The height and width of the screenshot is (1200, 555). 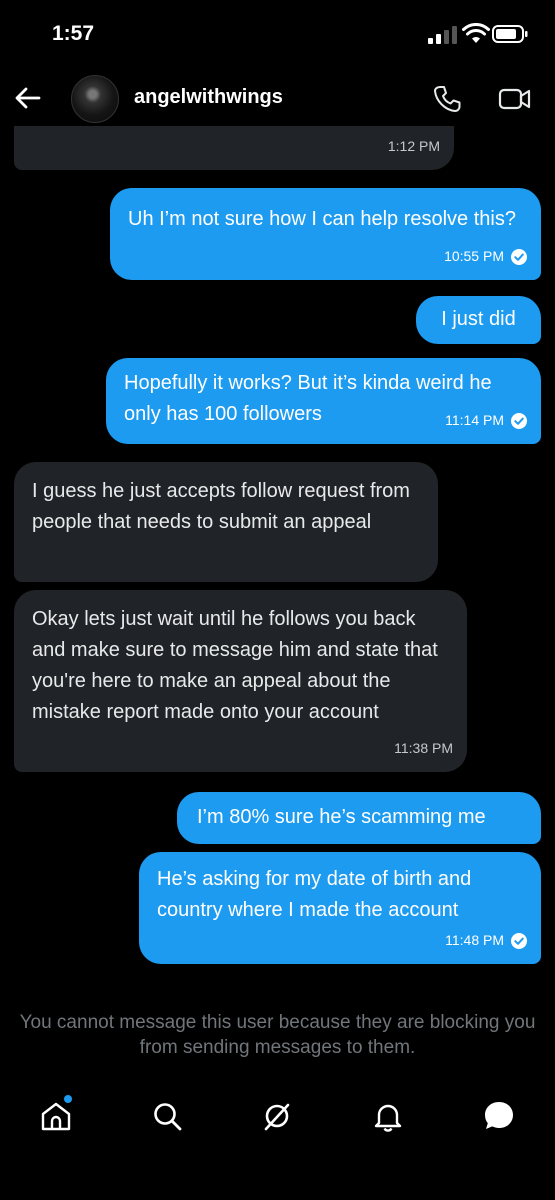 What do you see at coordinates (510, 34) in the screenshot?
I see `battery-icon` at bounding box center [510, 34].